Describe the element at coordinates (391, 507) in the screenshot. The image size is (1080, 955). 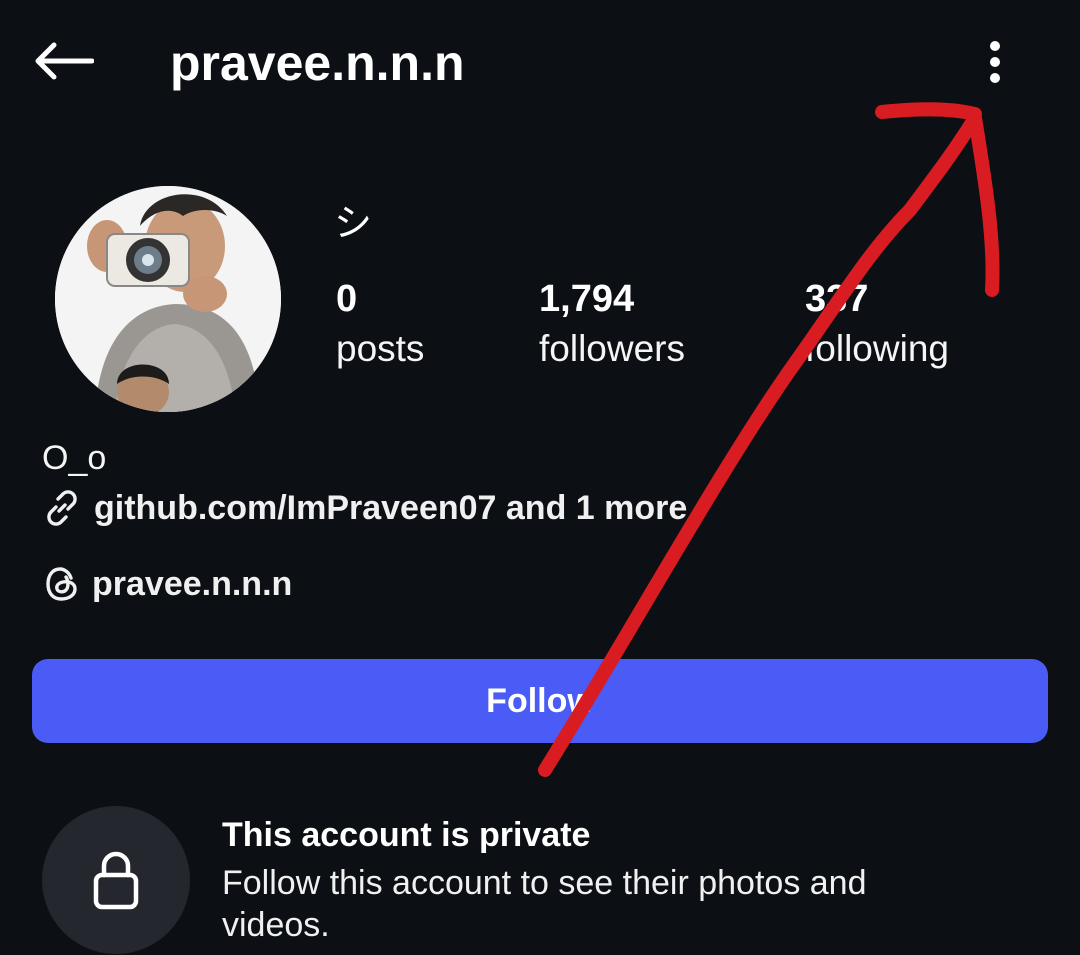
I see `bio-link-text: github.com/ImPraveen07 and 1 more` at that location.